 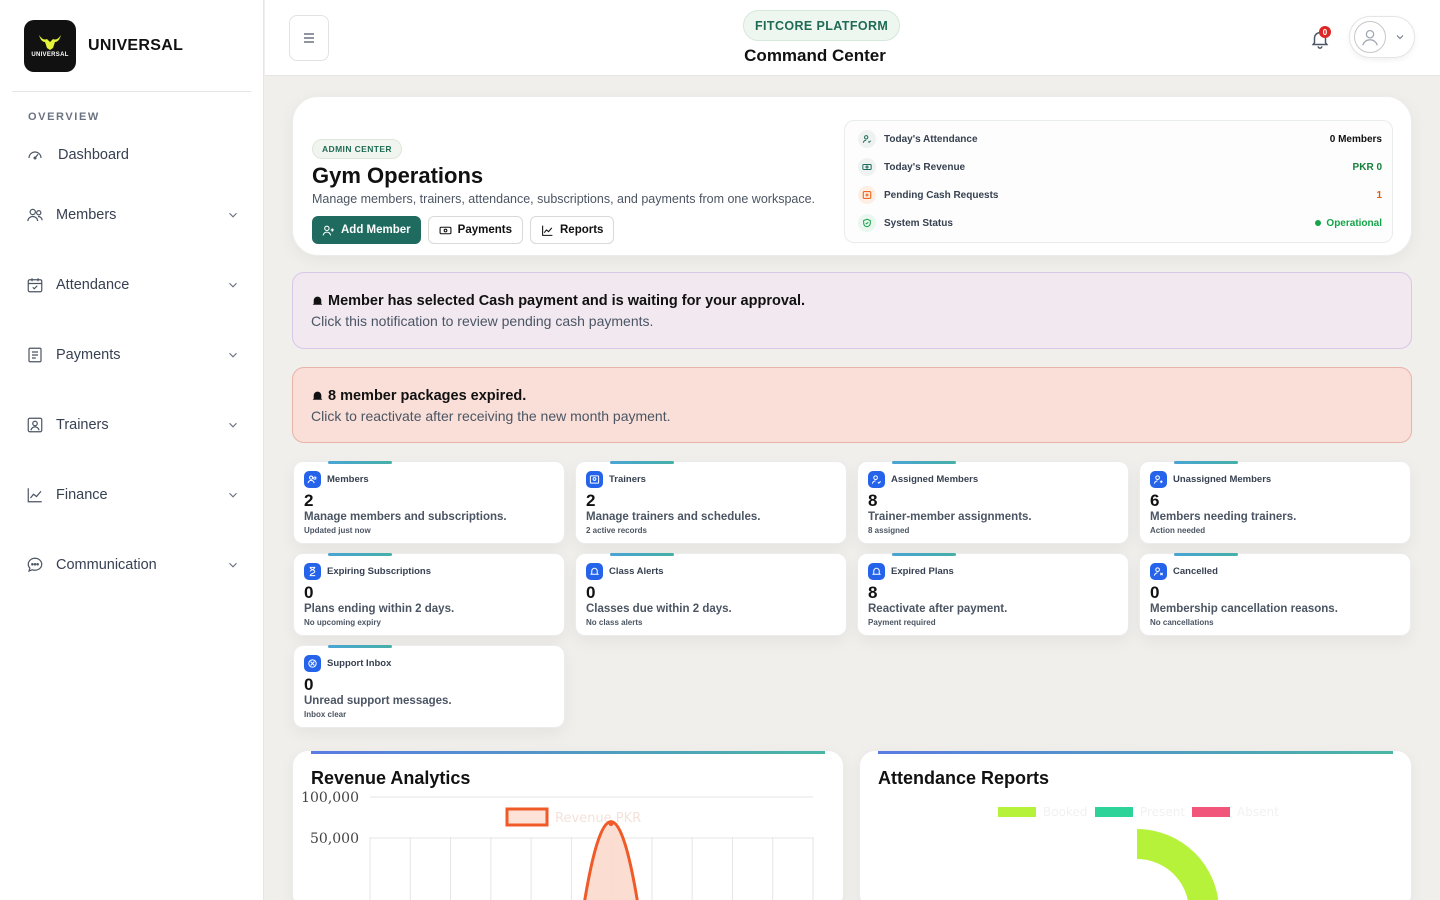 What do you see at coordinates (815, 55) in the screenshot?
I see `page-title: Command Center` at bounding box center [815, 55].